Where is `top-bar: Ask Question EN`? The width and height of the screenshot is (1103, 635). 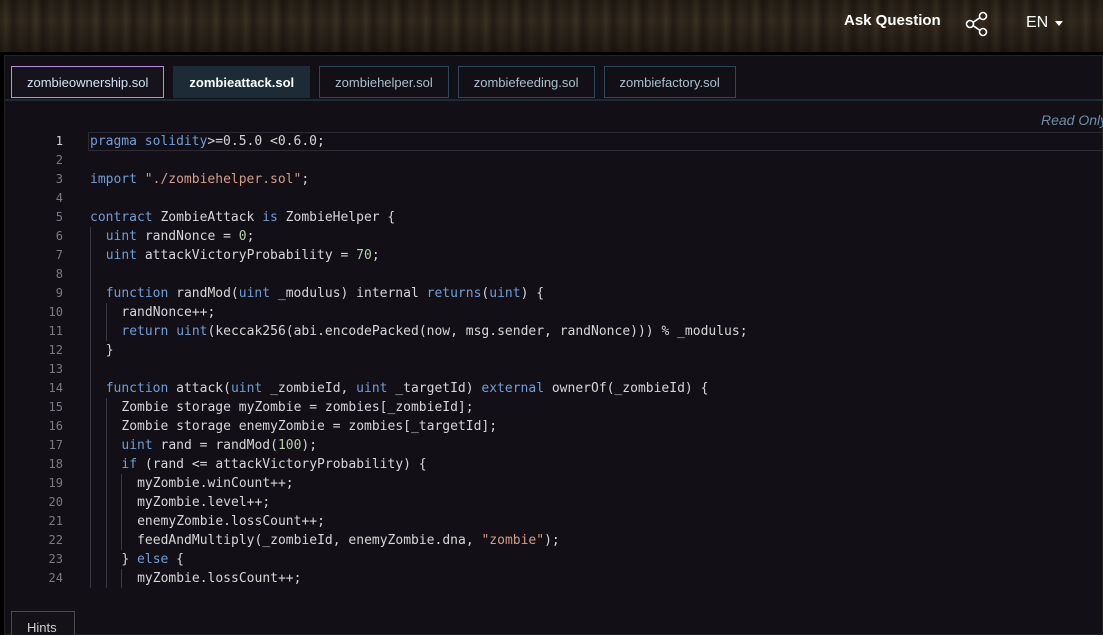 top-bar: Ask Question EN is located at coordinates (551, 26).